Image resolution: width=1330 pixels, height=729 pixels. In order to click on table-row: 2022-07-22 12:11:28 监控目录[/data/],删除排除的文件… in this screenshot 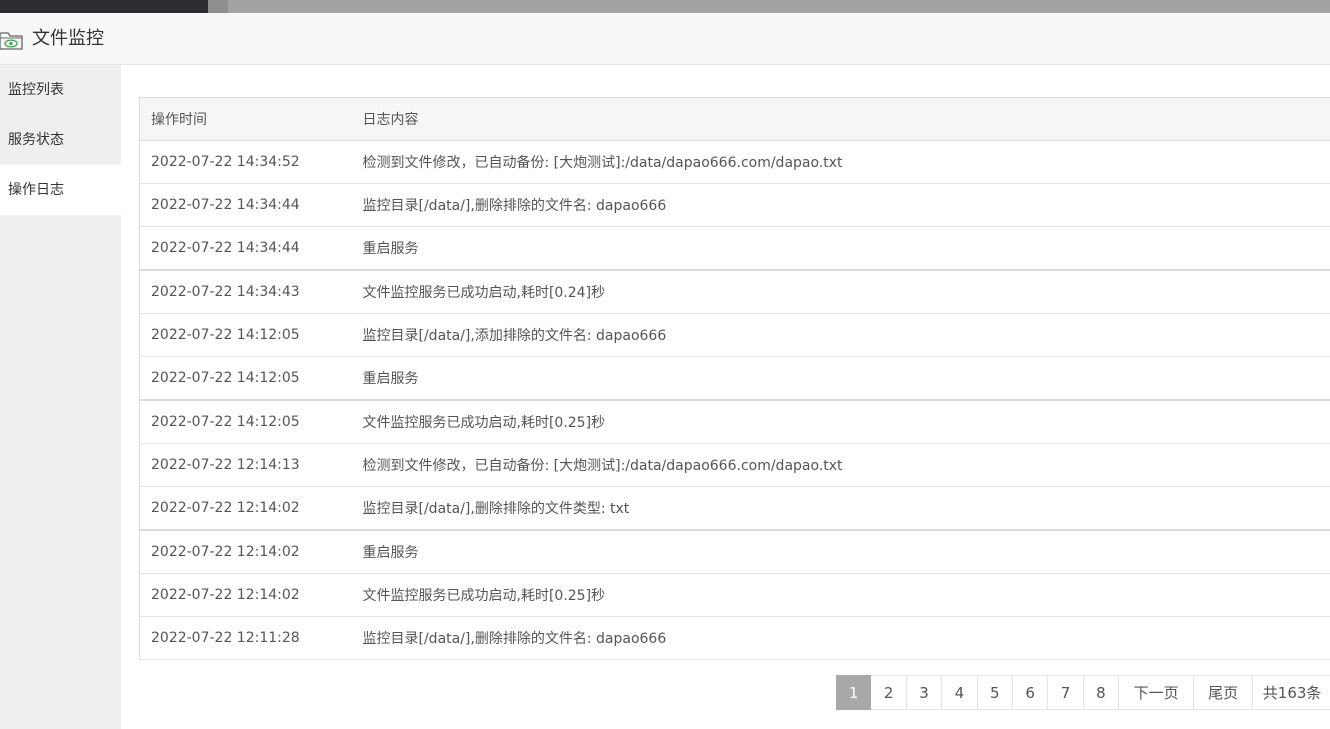, I will do `click(734, 638)`.